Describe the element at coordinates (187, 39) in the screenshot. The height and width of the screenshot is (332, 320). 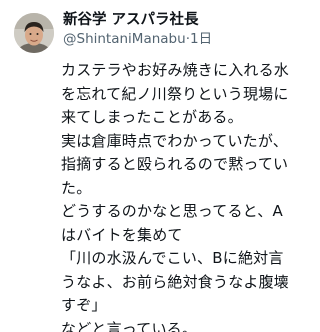
I see `tweet-meta: @ShintaniManabu·1日` at that location.